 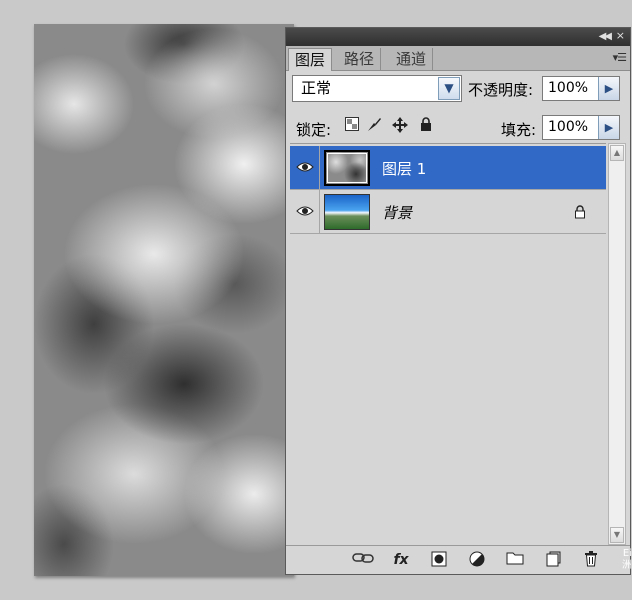 I want to click on lock-transparent-pixels-icon, so click(x=352, y=126).